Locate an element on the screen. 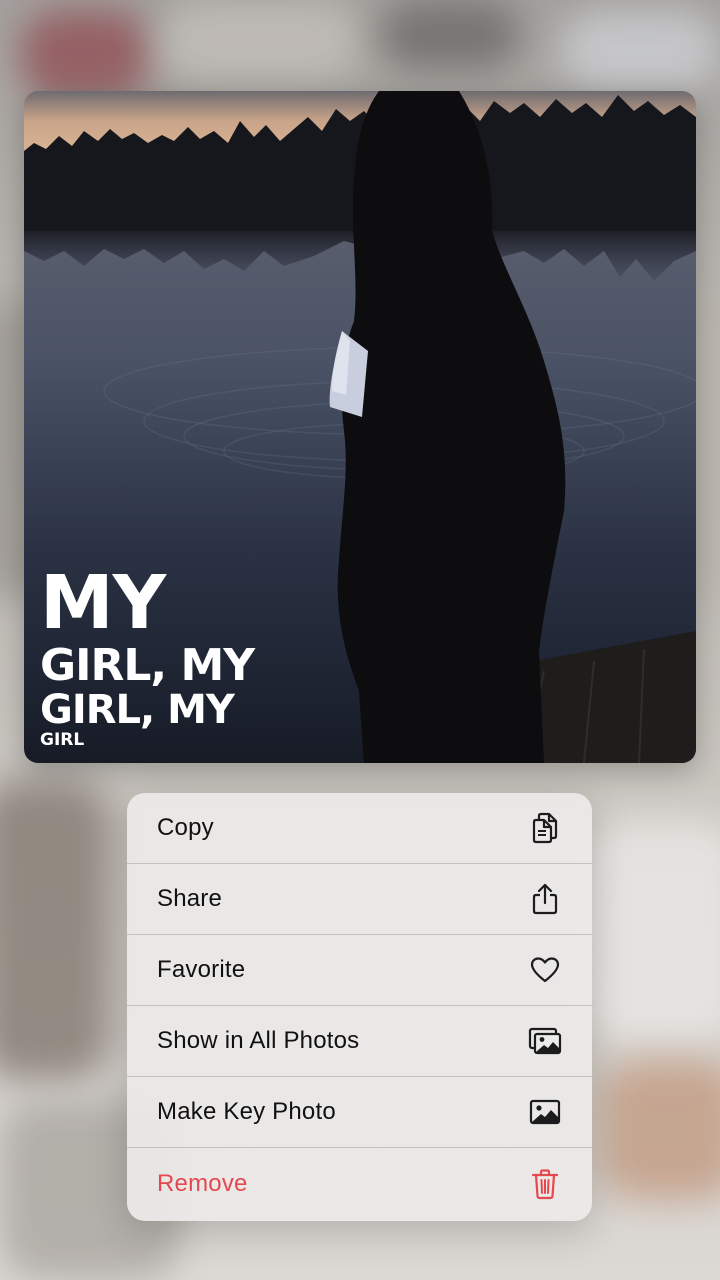  menu-item-show-in-all-photos: Show in All Photos is located at coordinates (359, 1041).